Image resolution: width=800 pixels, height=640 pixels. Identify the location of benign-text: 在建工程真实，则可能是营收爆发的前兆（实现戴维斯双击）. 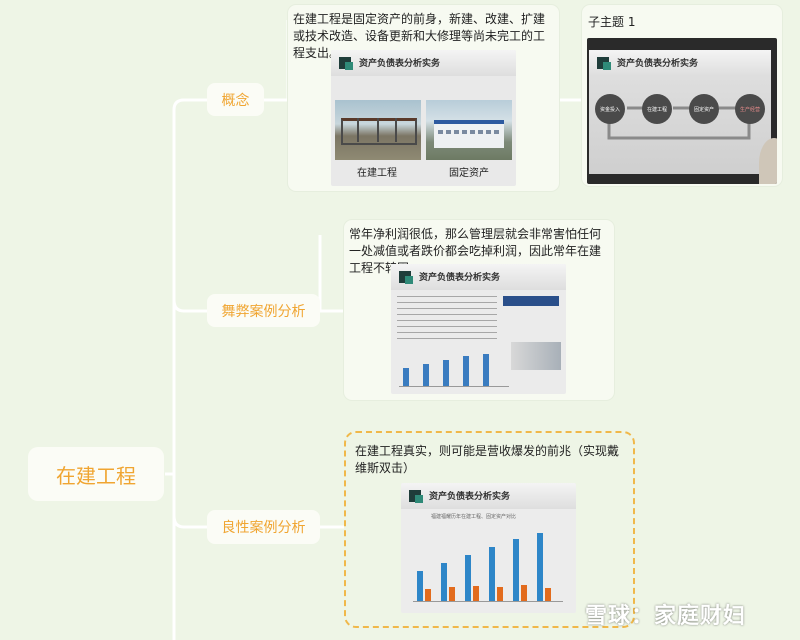
(487, 459).